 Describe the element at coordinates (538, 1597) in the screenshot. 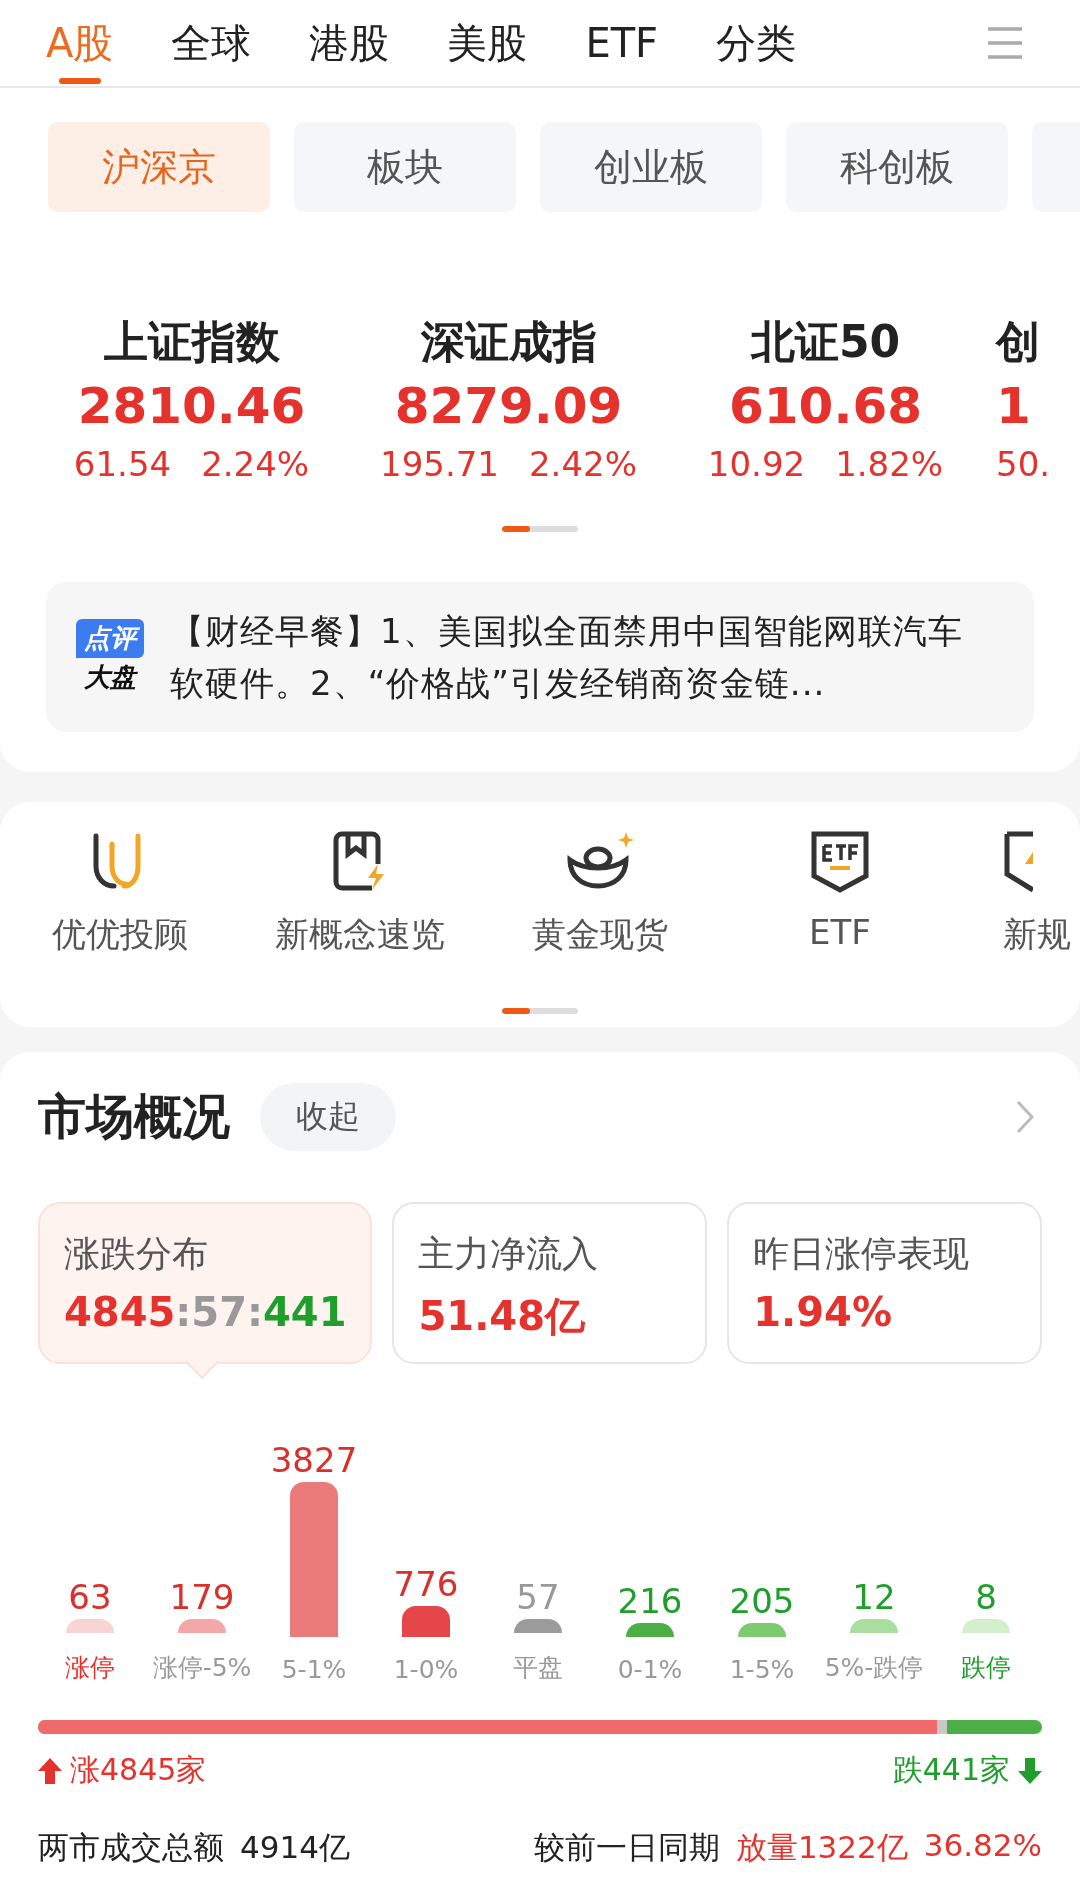

I see `bucket-count: 57` at that location.